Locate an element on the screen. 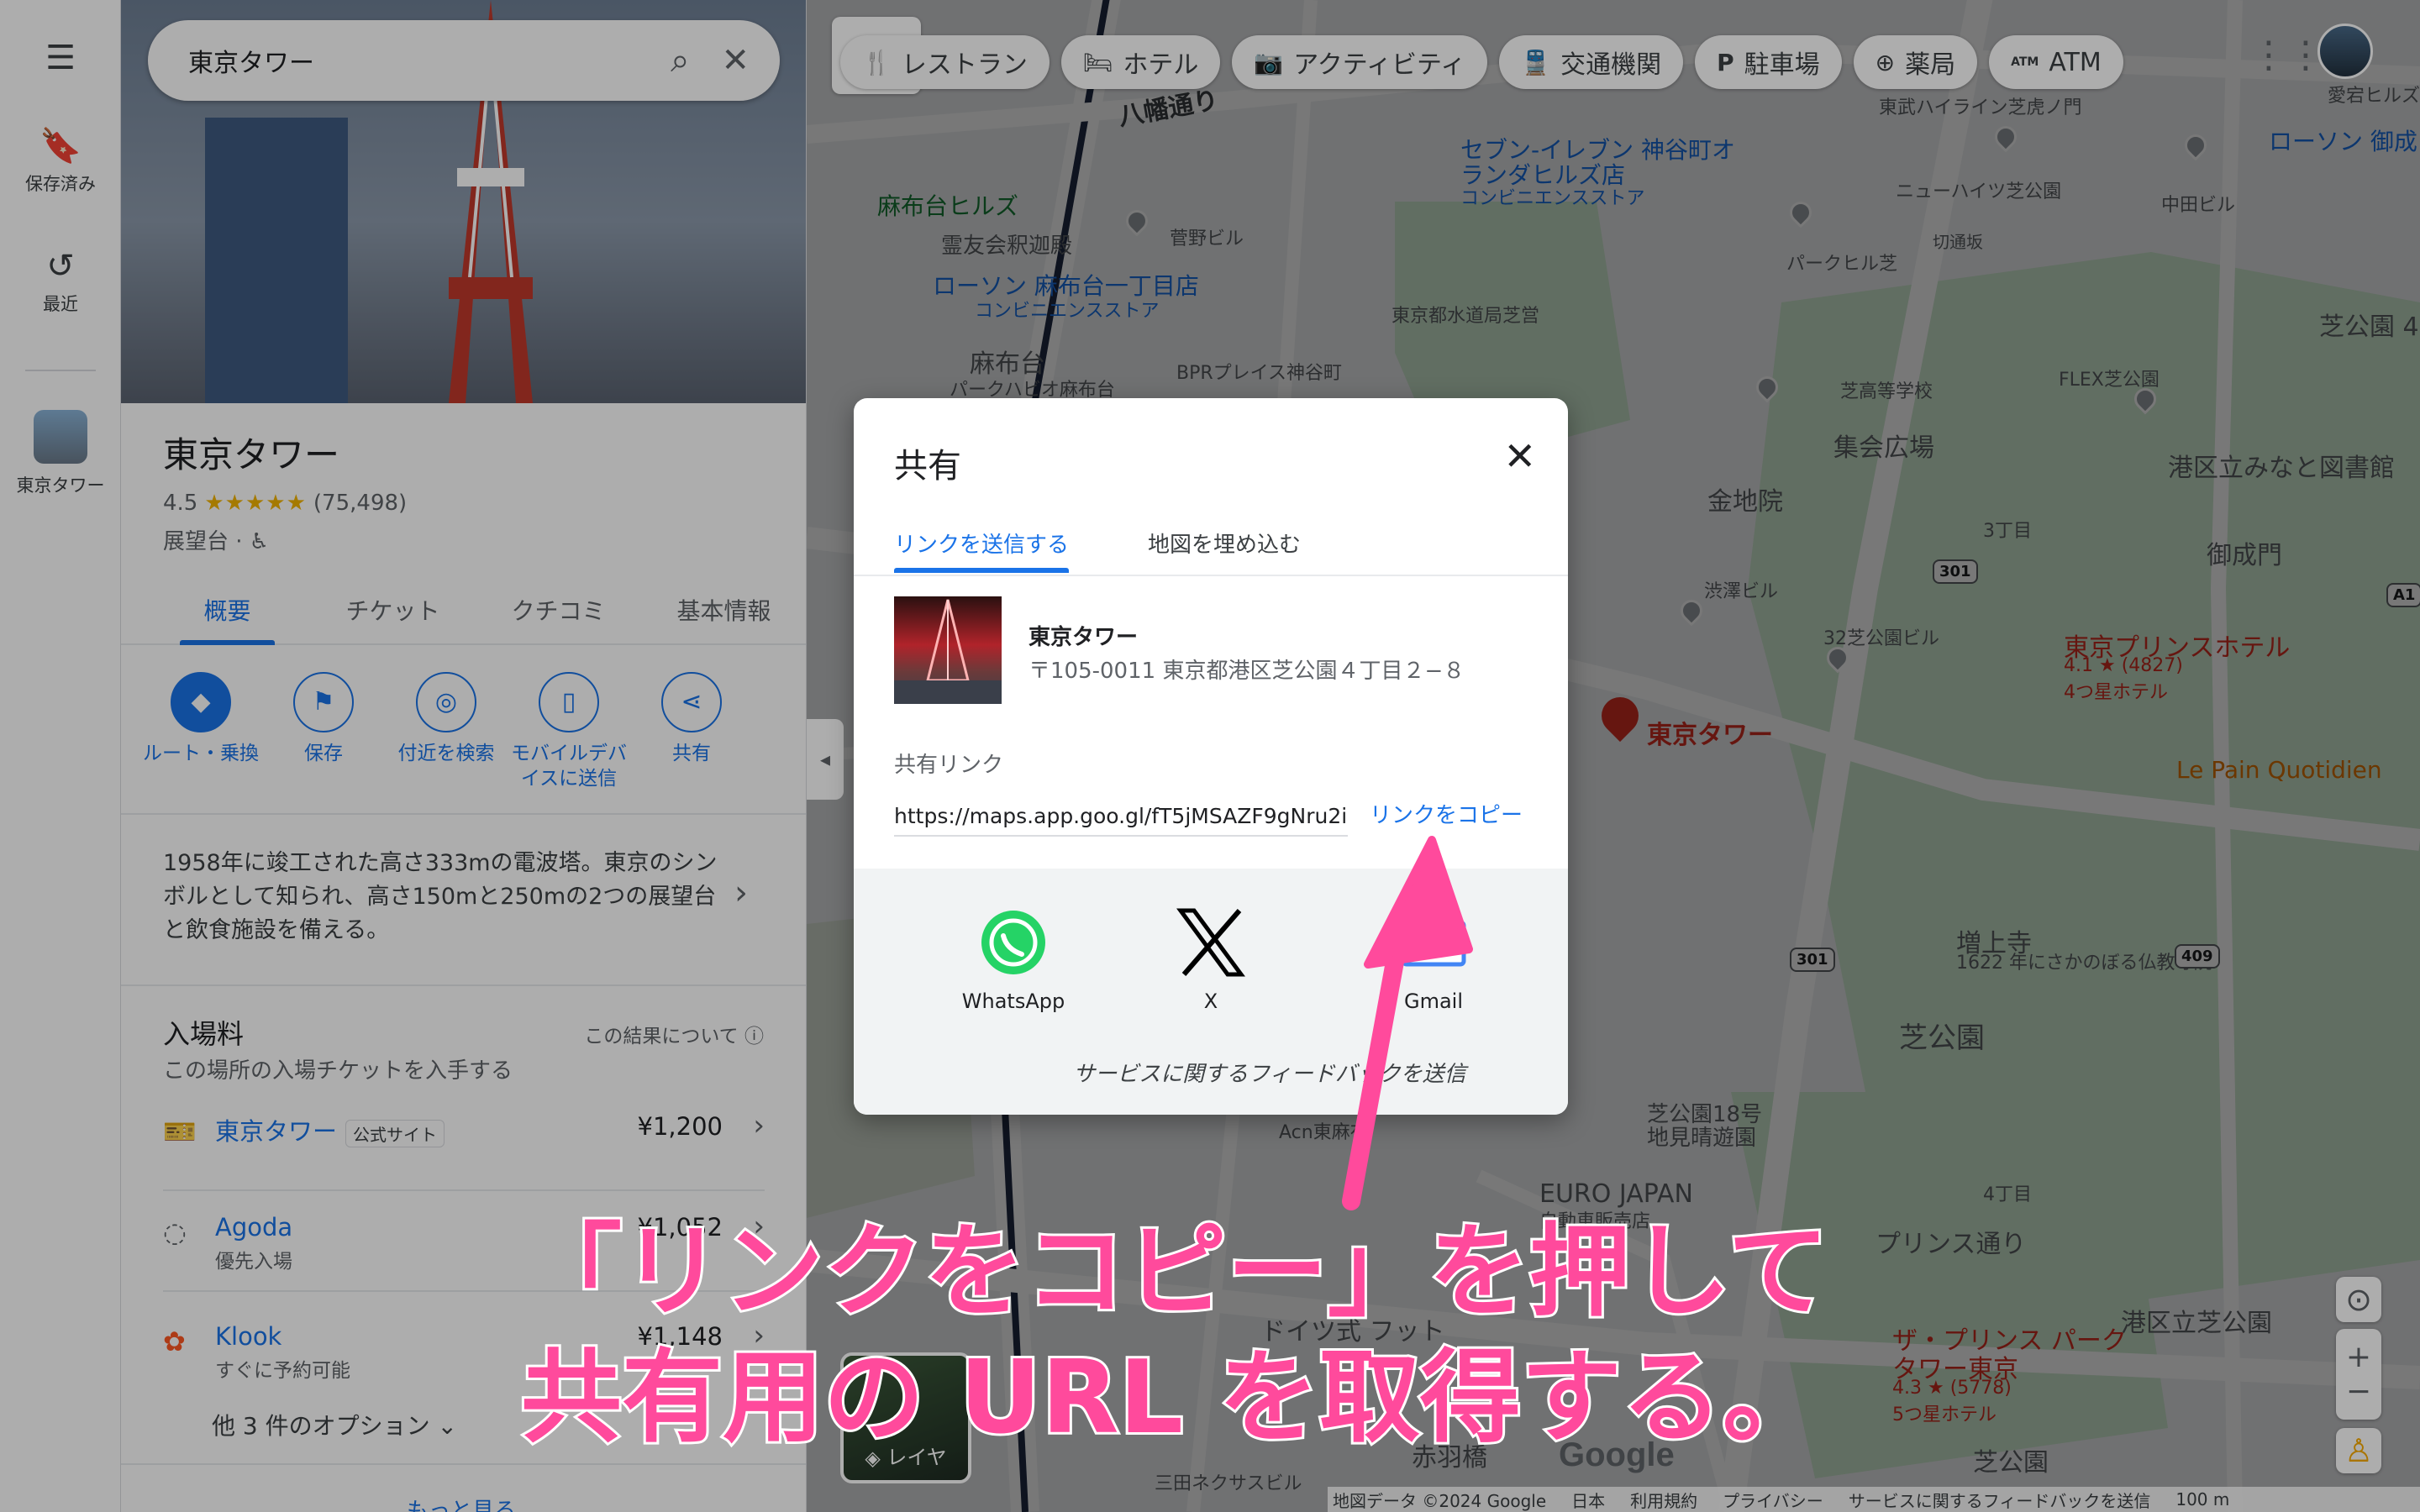  send-feedback-link: サービスに関するフィードバックを送信 is located at coordinates (1211, 1072).